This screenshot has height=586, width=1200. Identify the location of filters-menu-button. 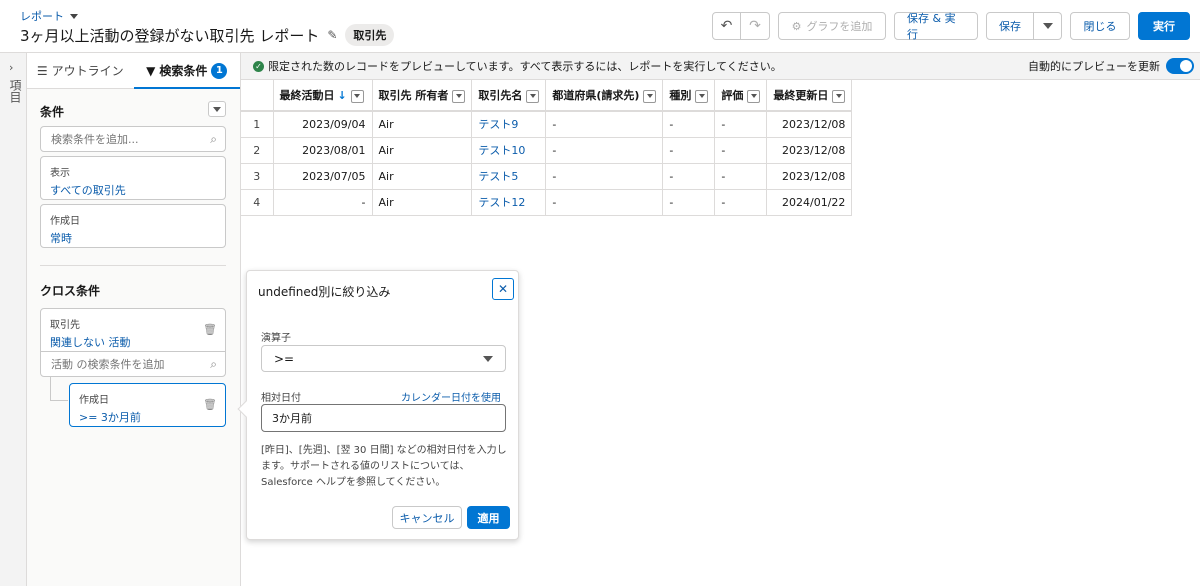
(217, 109).